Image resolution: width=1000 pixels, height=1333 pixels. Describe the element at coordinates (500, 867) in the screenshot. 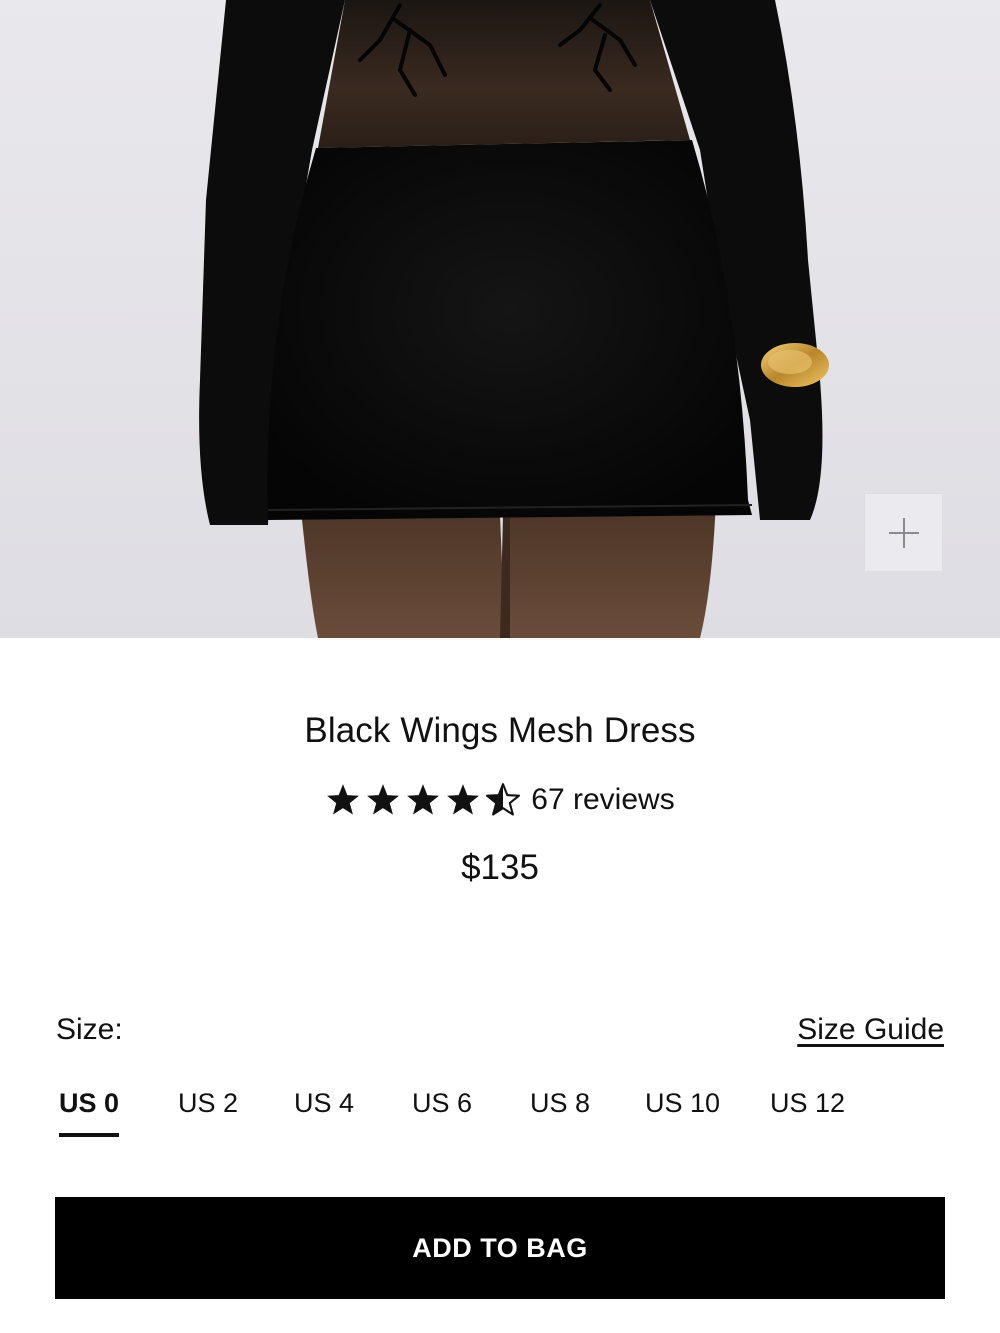

I see `product-price: $135` at that location.